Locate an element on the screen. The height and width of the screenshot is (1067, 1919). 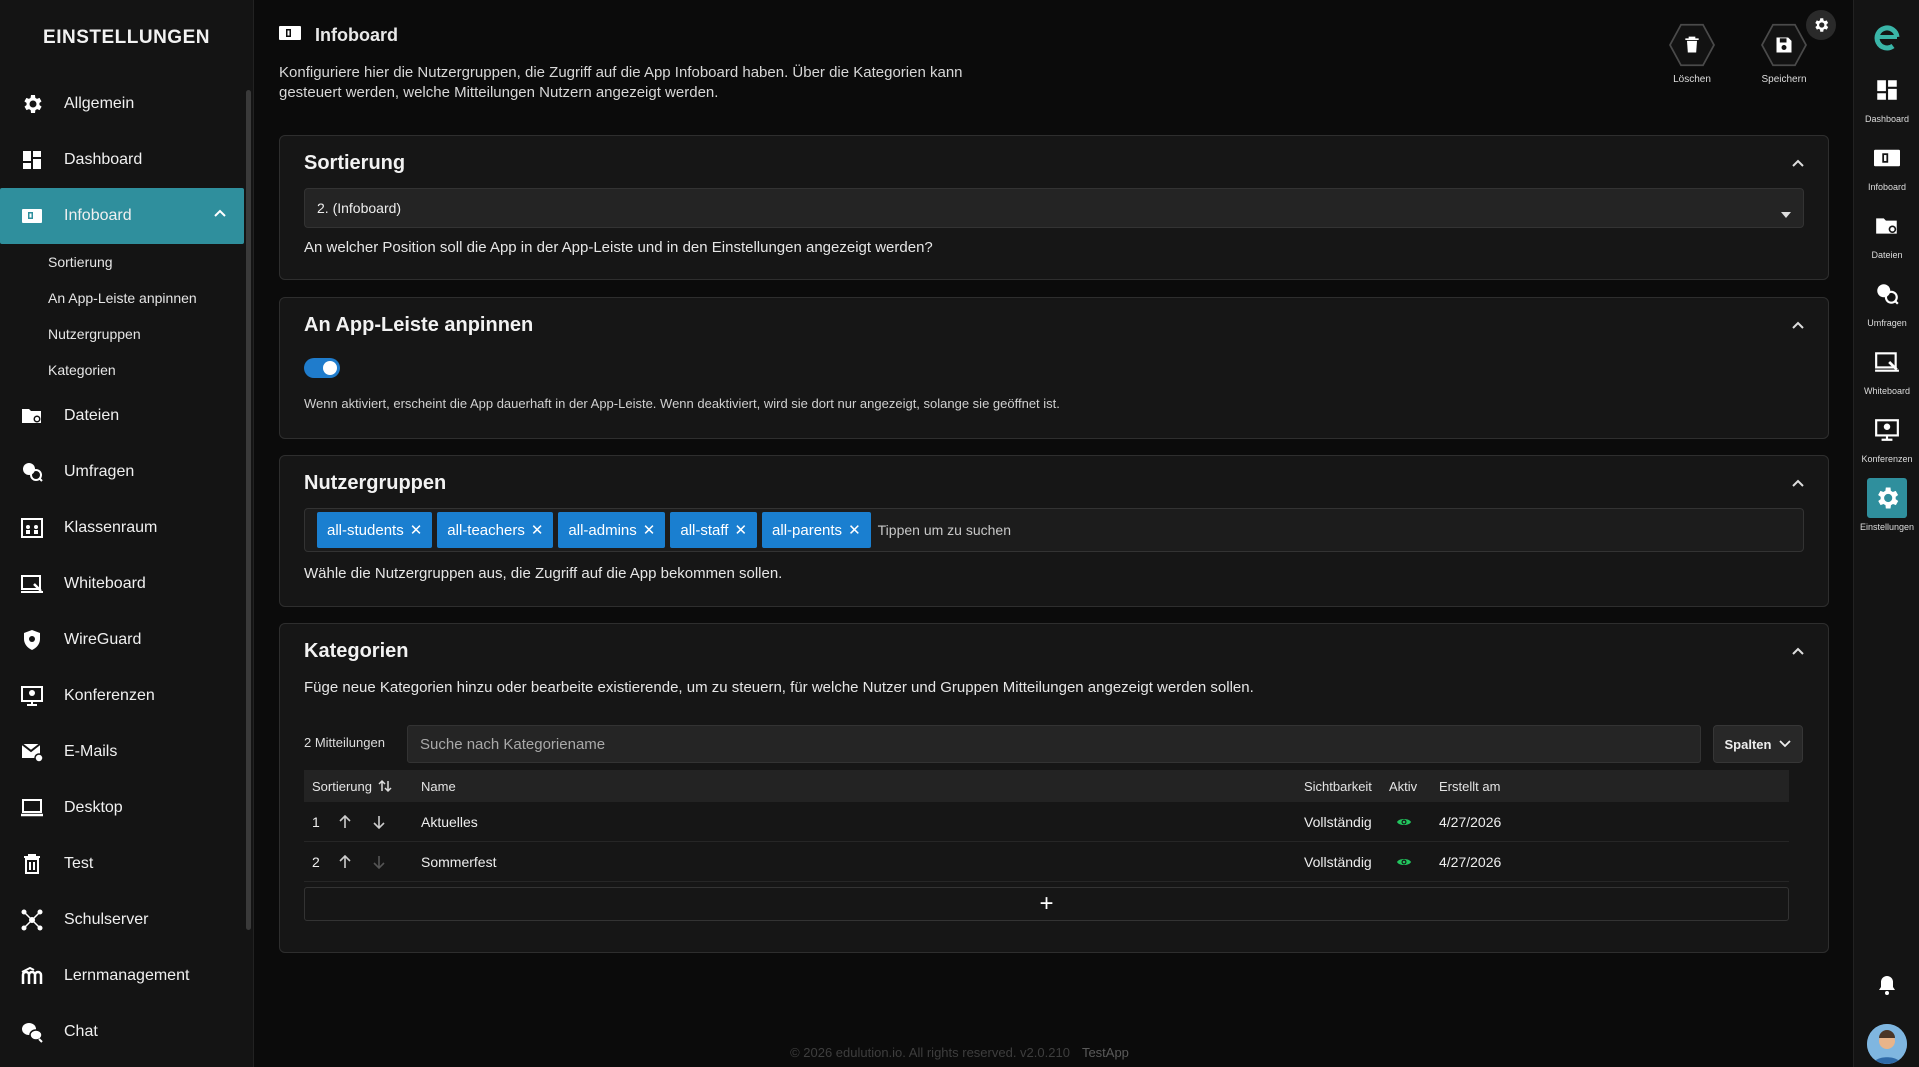
avatar is located at coordinates (1887, 1044).